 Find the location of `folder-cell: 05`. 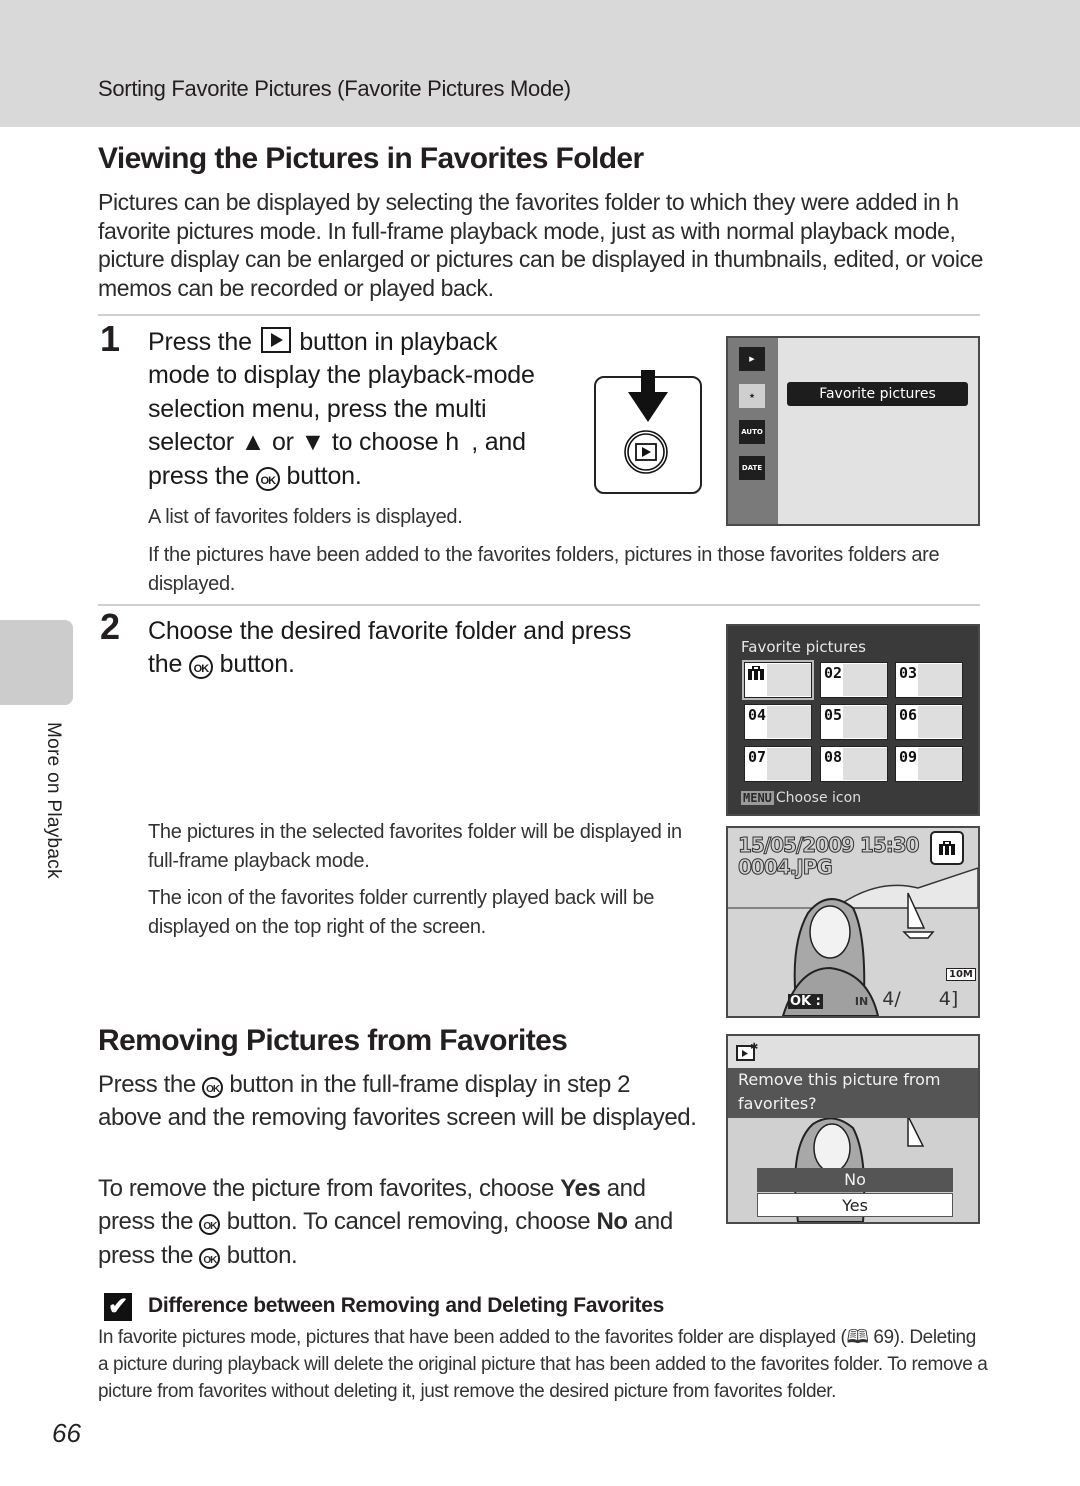

folder-cell: 05 is located at coordinates (854, 722).